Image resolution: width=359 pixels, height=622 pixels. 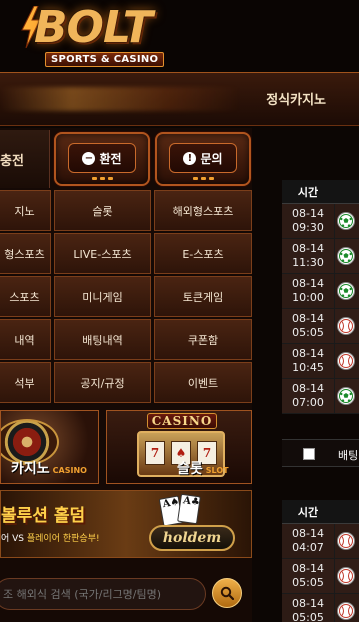 I want to click on match-time: 08-14 09:30, so click(x=308, y=220).